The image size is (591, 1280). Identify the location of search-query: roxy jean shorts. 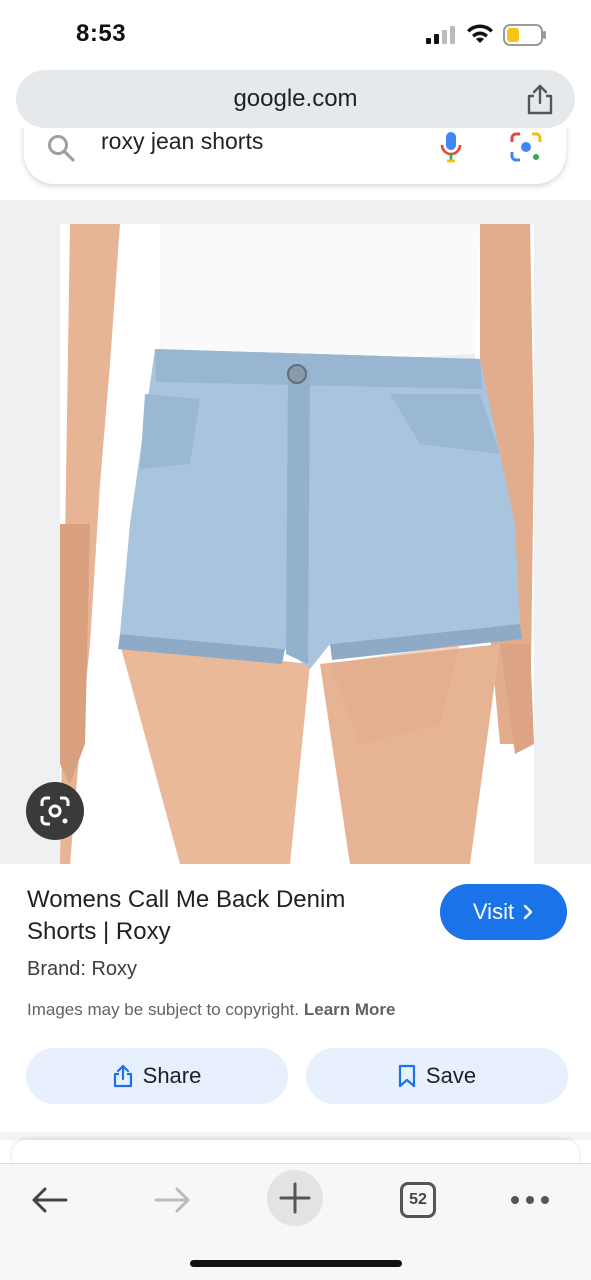
(182, 141).